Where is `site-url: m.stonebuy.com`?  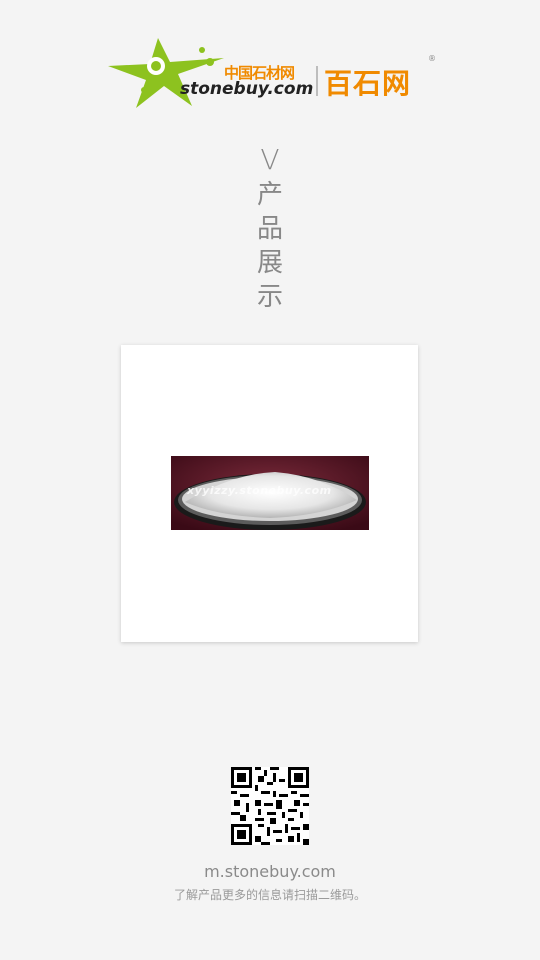 site-url: m.stonebuy.com is located at coordinates (270, 871).